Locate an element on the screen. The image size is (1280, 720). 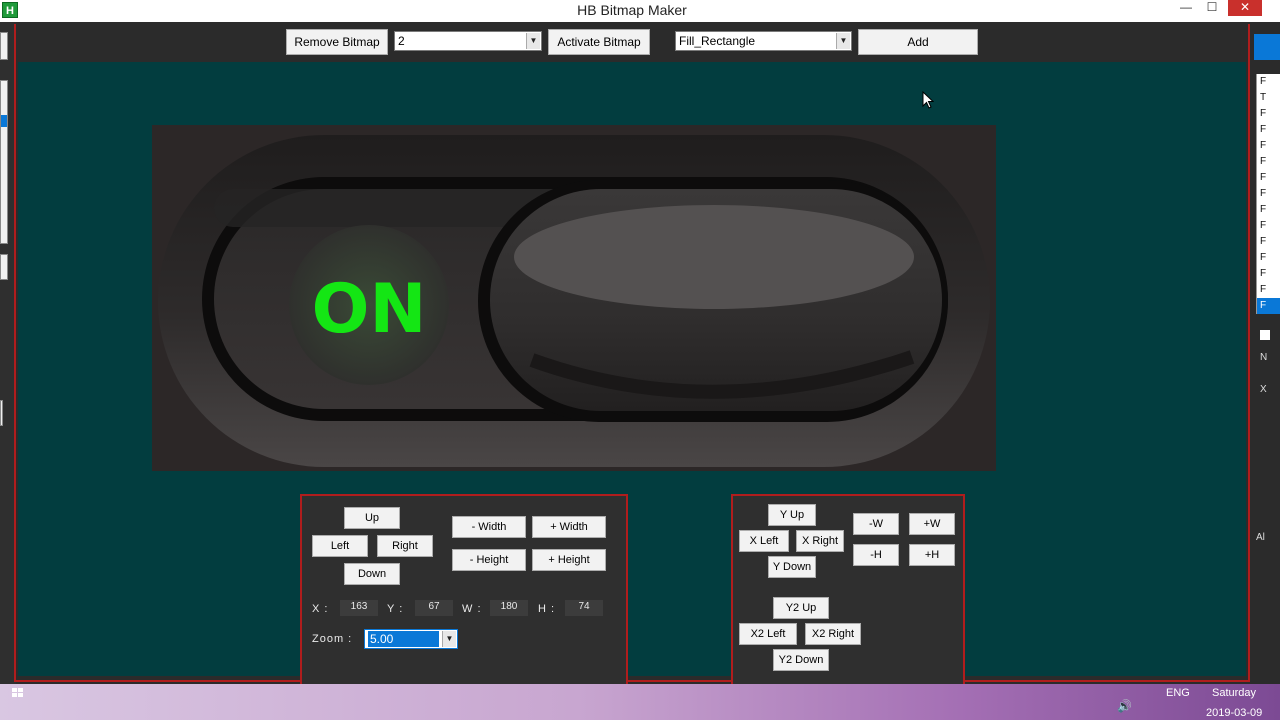
bitmap-index-select: 2 ▼ is located at coordinates (468, 41).